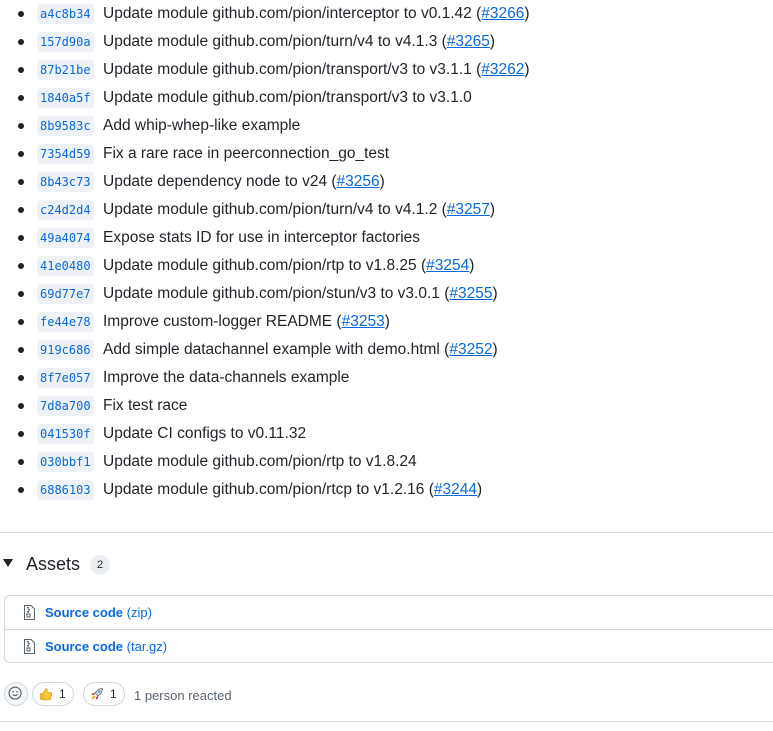  Describe the element at coordinates (470, 293) in the screenshot. I see `pull-request-link: #3255` at that location.